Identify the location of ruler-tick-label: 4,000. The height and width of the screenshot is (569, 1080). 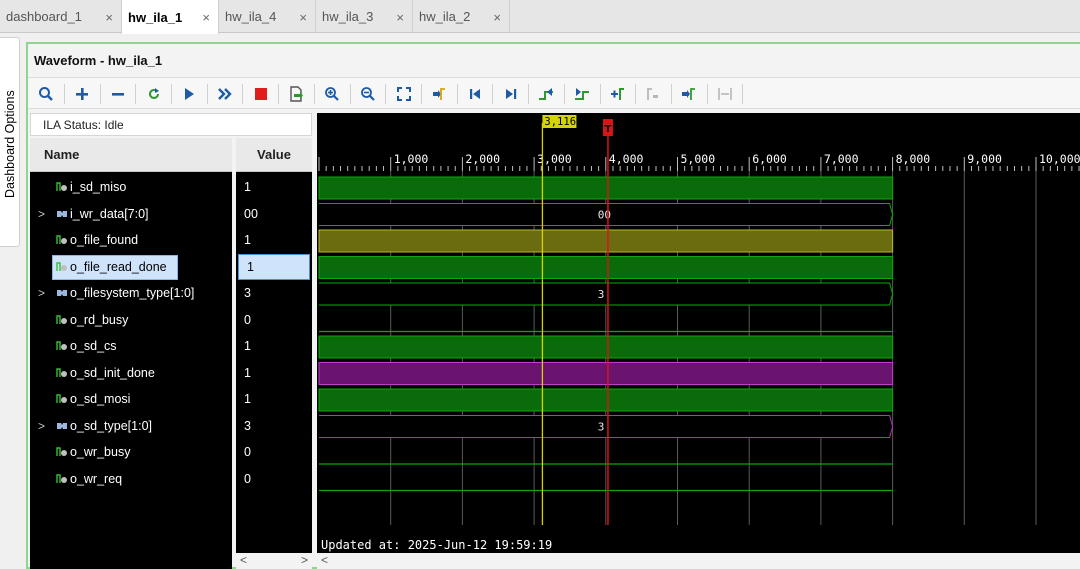
(626, 159).